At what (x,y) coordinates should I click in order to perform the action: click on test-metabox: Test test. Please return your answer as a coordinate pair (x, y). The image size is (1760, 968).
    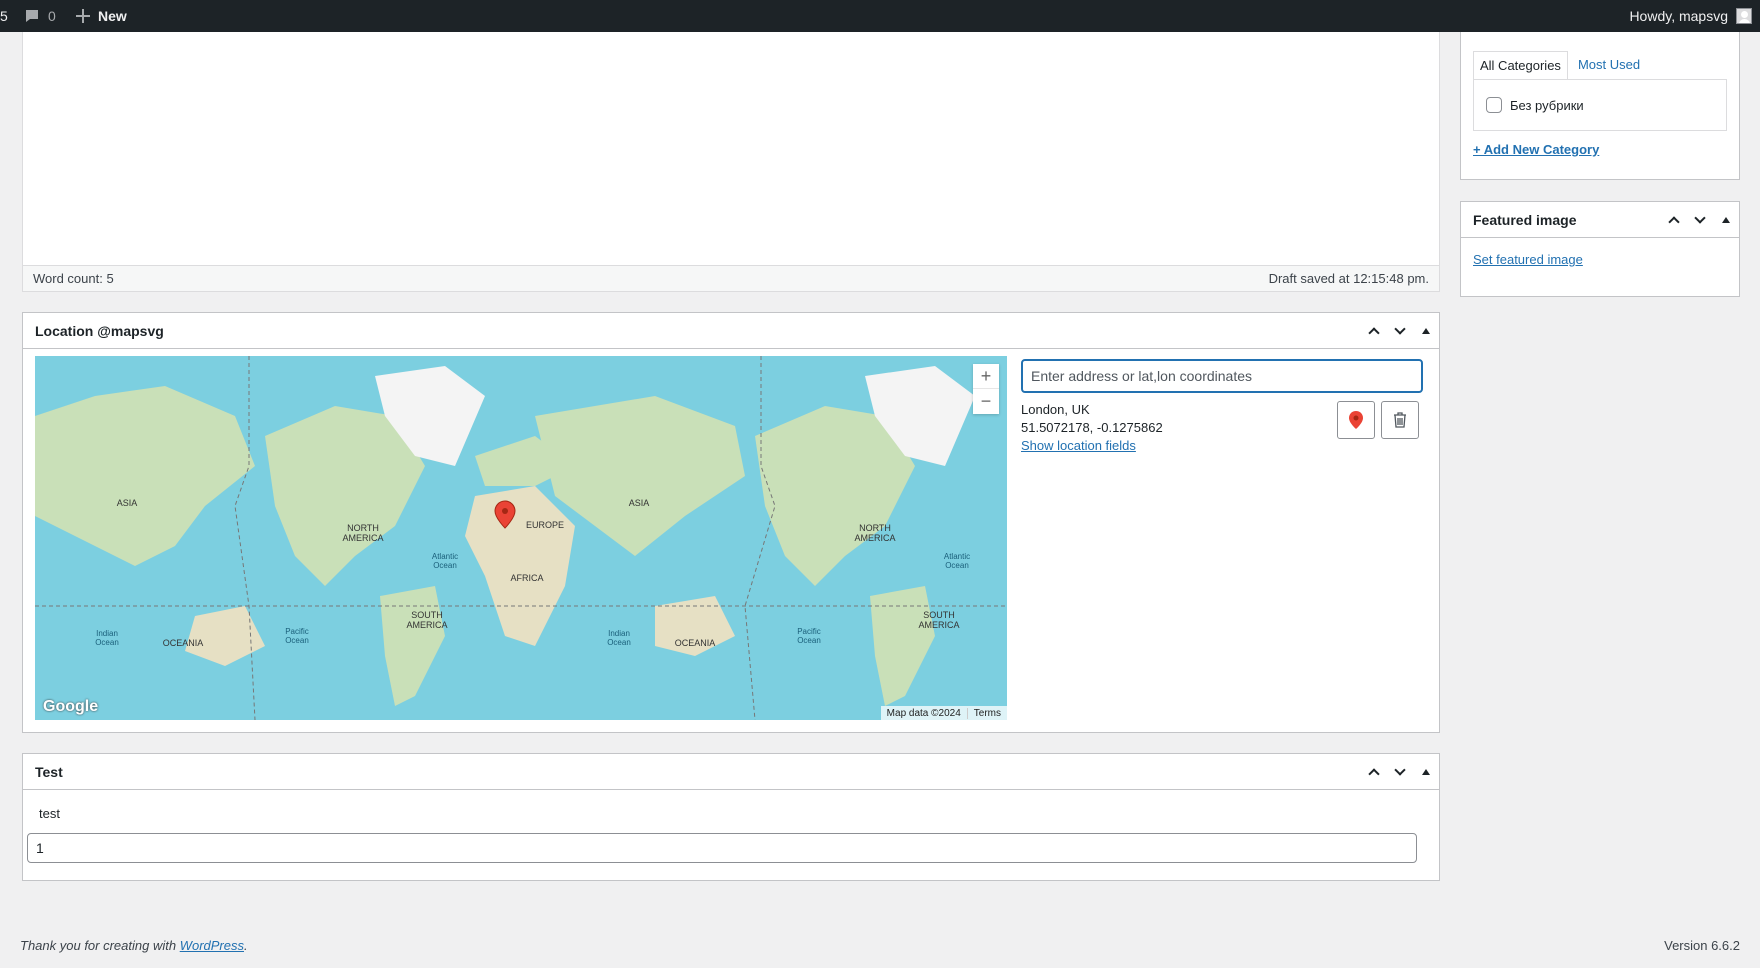
    Looking at the image, I should click on (731, 817).